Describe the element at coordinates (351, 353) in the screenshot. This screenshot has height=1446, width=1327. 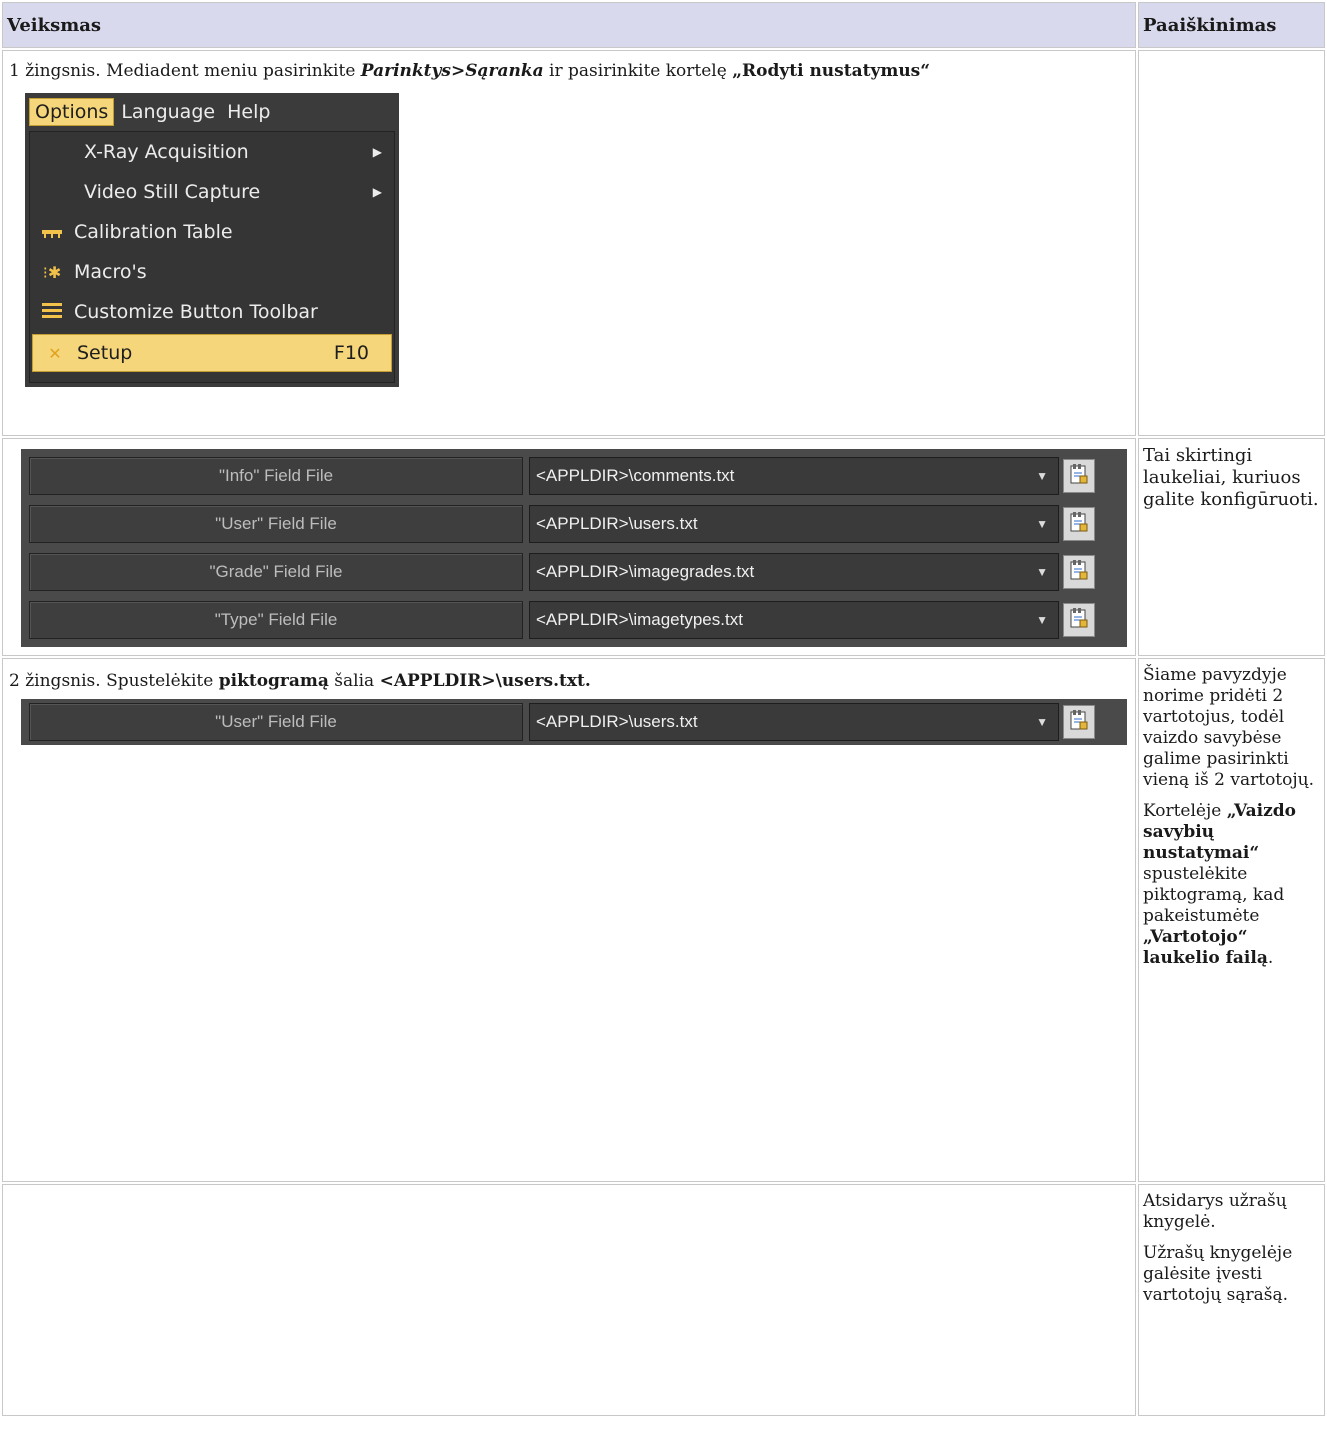
I see `shortcut-label: F10` at that location.